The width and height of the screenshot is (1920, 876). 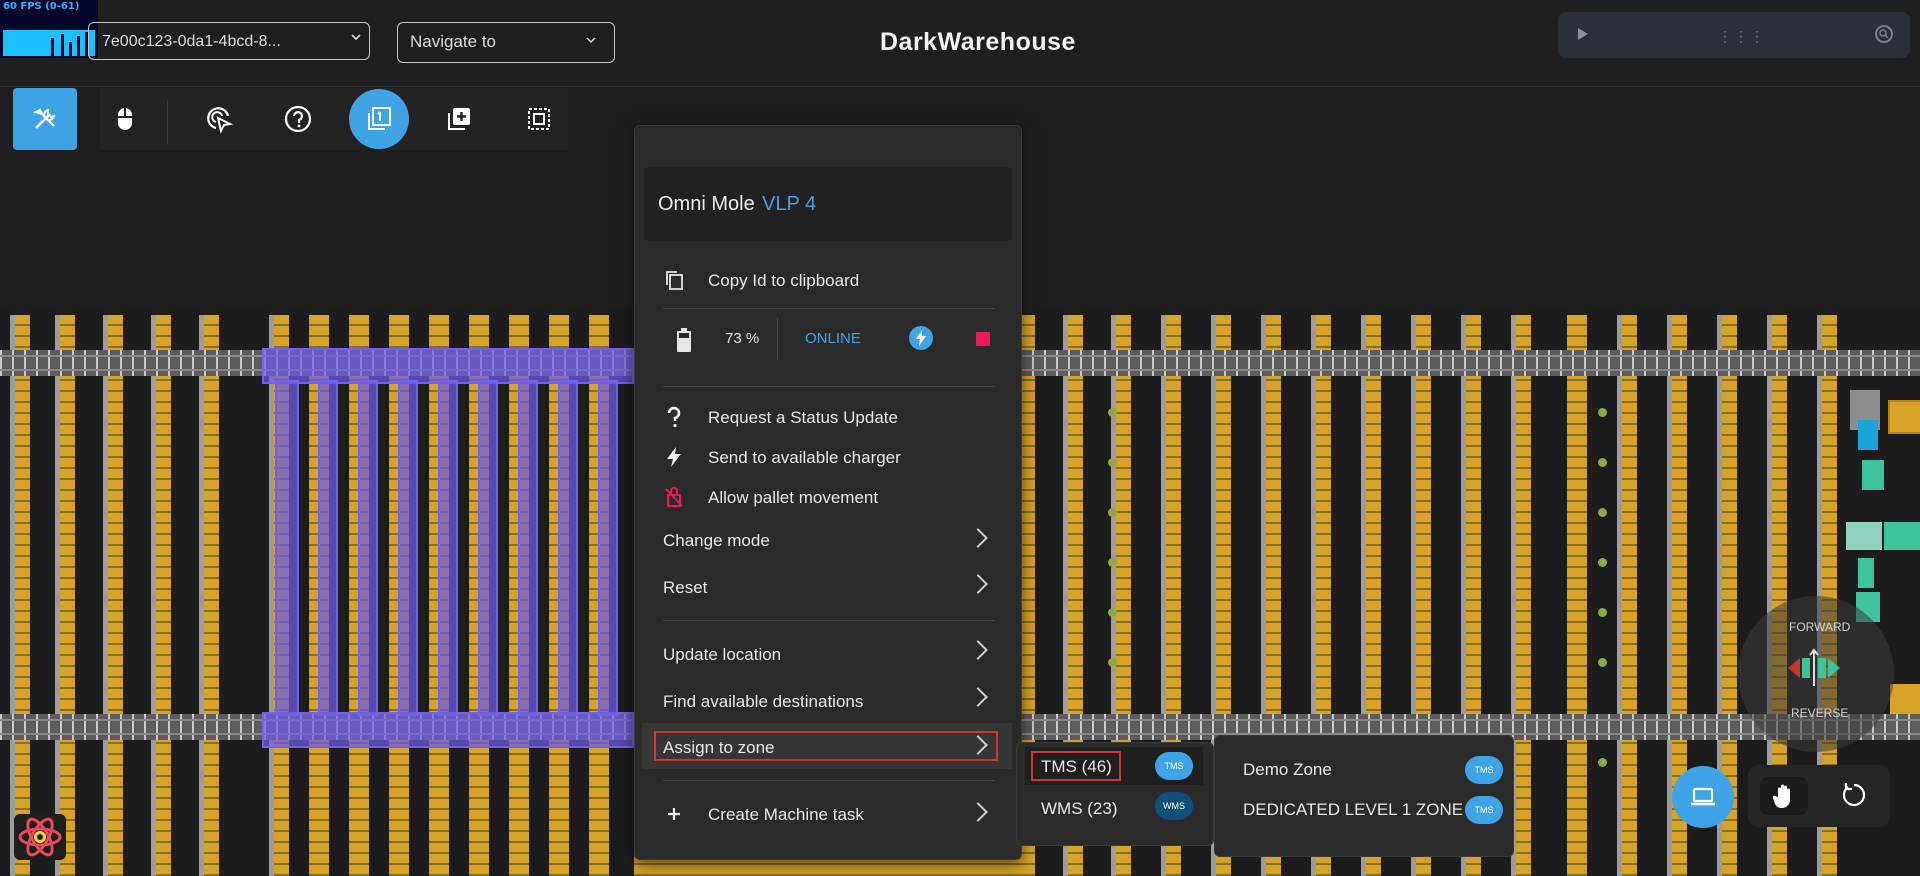 What do you see at coordinates (716, 540) in the screenshot?
I see `change-mode-label: Change mode` at bounding box center [716, 540].